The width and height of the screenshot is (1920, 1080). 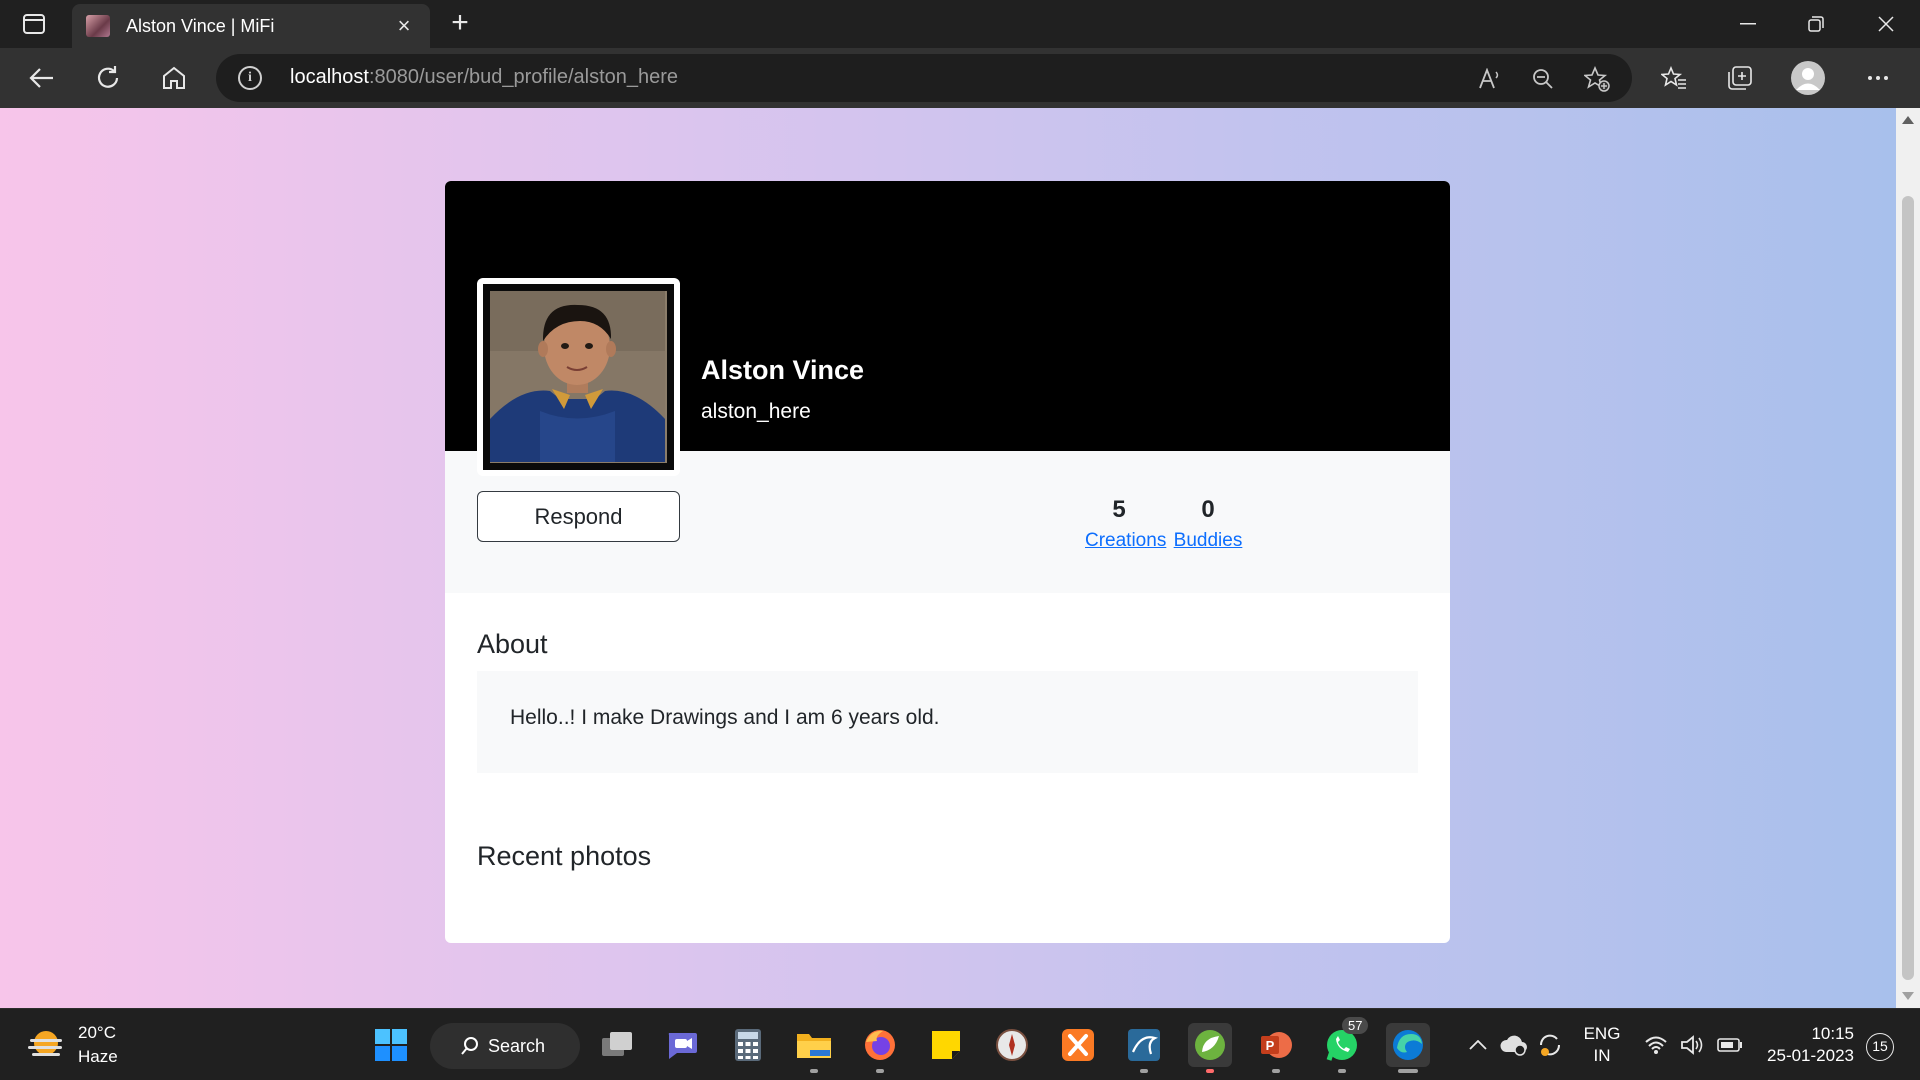 I want to click on restore-icon, so click(x=1816, y=24).